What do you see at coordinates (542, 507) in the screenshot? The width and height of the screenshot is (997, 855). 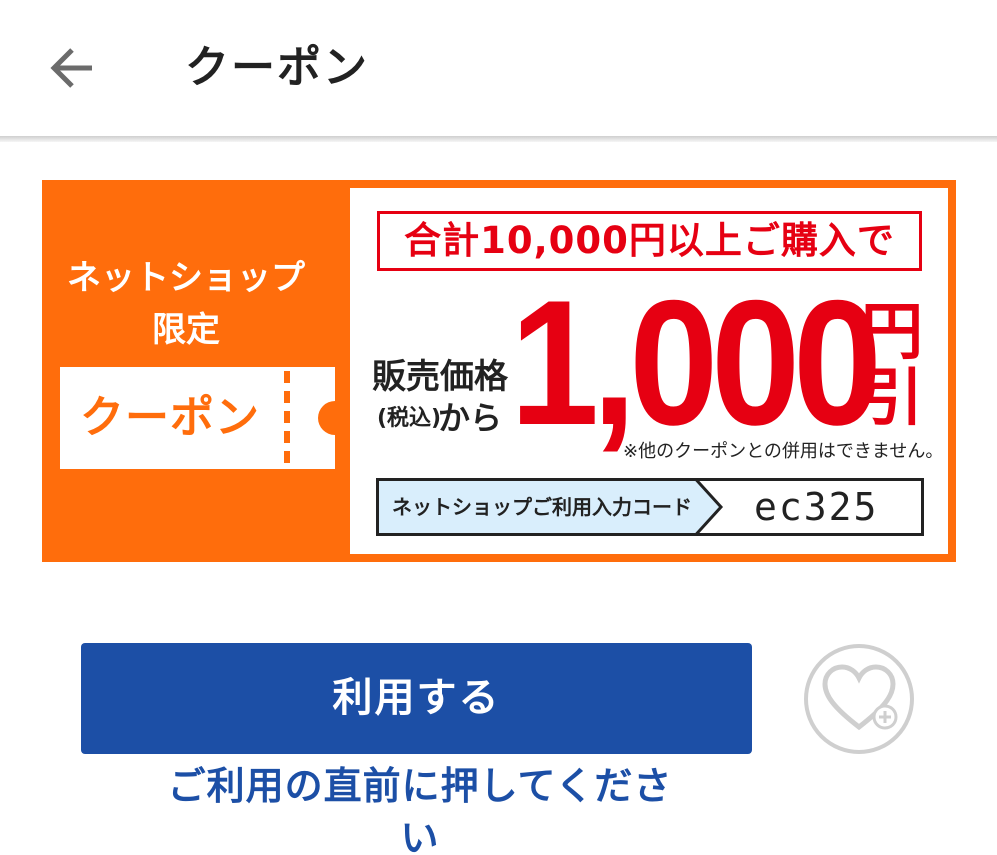 I see `code-label: ネットショップご利用入力コード` at bounding box center [542, 507].